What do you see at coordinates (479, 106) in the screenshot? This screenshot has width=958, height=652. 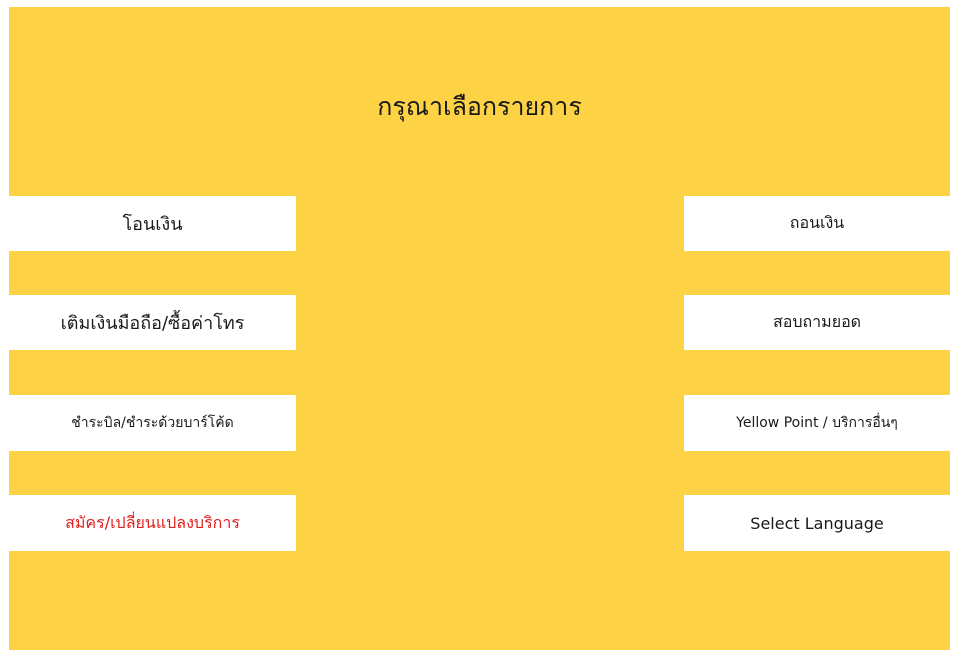 I see `page-title: กรุณาเลือกรายการ` at bounding box center [479, 106].